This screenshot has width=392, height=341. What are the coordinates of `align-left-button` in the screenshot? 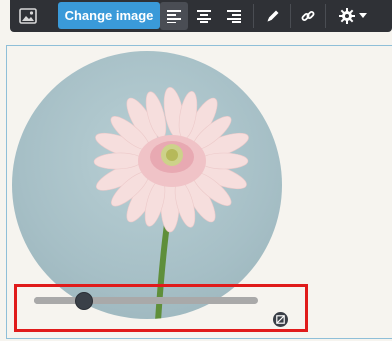 It's located at (174, 16).